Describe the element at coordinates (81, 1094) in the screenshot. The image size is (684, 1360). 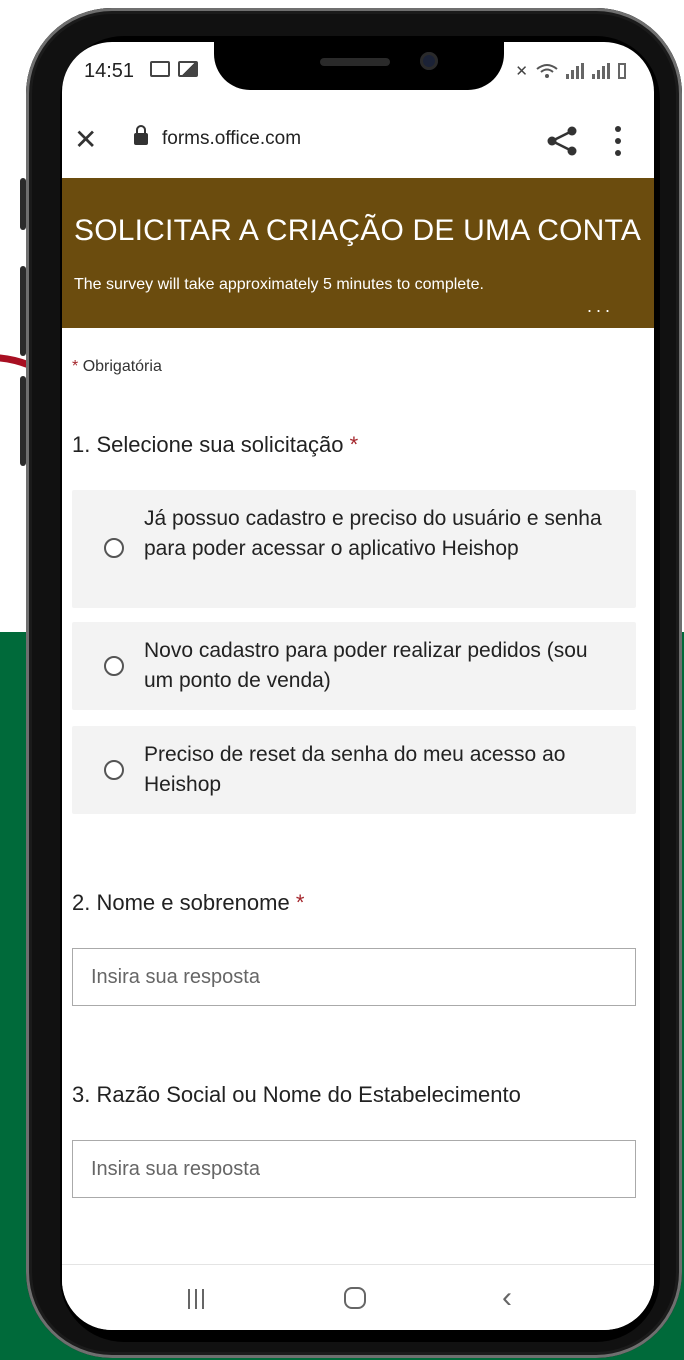
I see `question-number: 3.` at that location.